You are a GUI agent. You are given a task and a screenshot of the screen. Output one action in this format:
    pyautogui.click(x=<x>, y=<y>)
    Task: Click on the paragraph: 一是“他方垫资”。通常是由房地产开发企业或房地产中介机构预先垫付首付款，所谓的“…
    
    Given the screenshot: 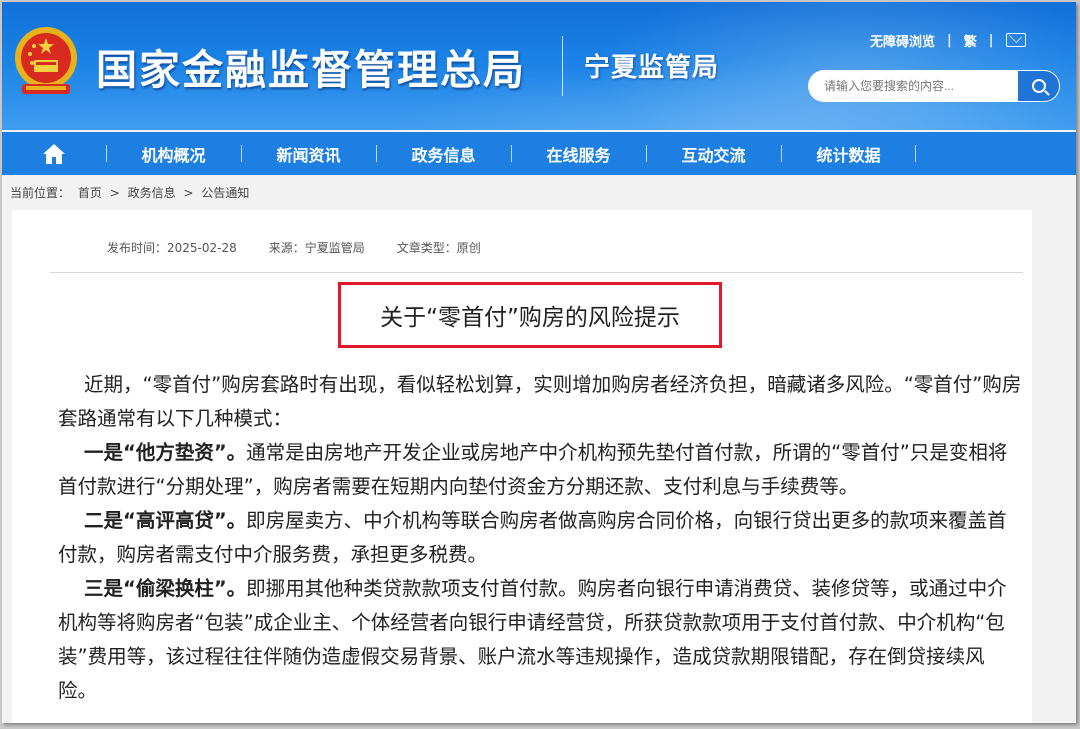 What is the action you would take?
    pyautogui.click(x=540, y=470)
    